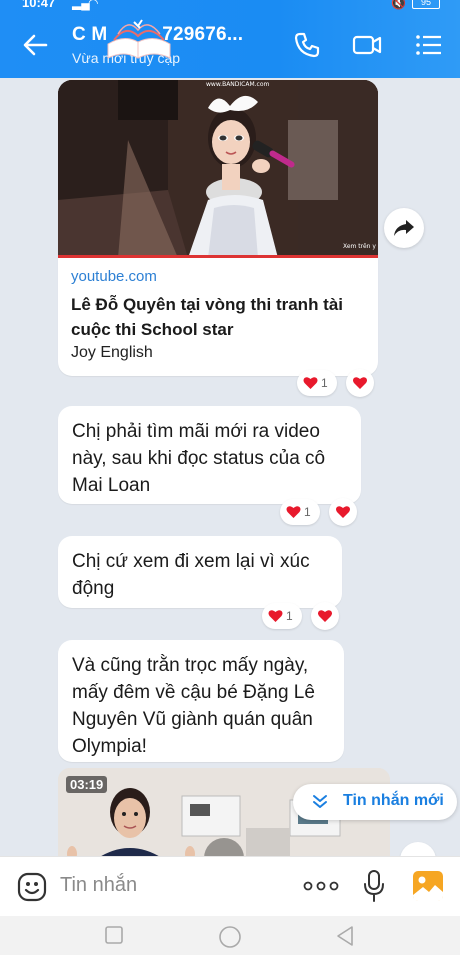 The image size is (460, 955). What do you see at coordinates (429, 45) in the screenshot?
I see `menu-list-icon` at bounding box center [429, 45].